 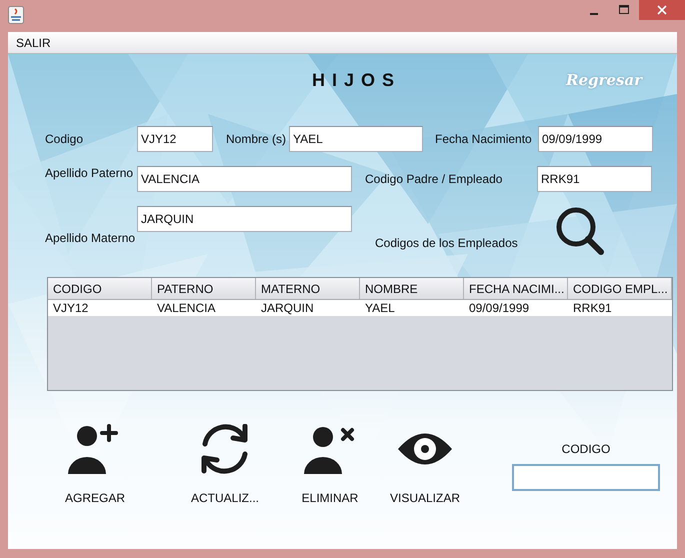 What do you see at coordinates (624, 10) in the screenshot?
I see `maximize-icon` at bounding box center [624, 10].